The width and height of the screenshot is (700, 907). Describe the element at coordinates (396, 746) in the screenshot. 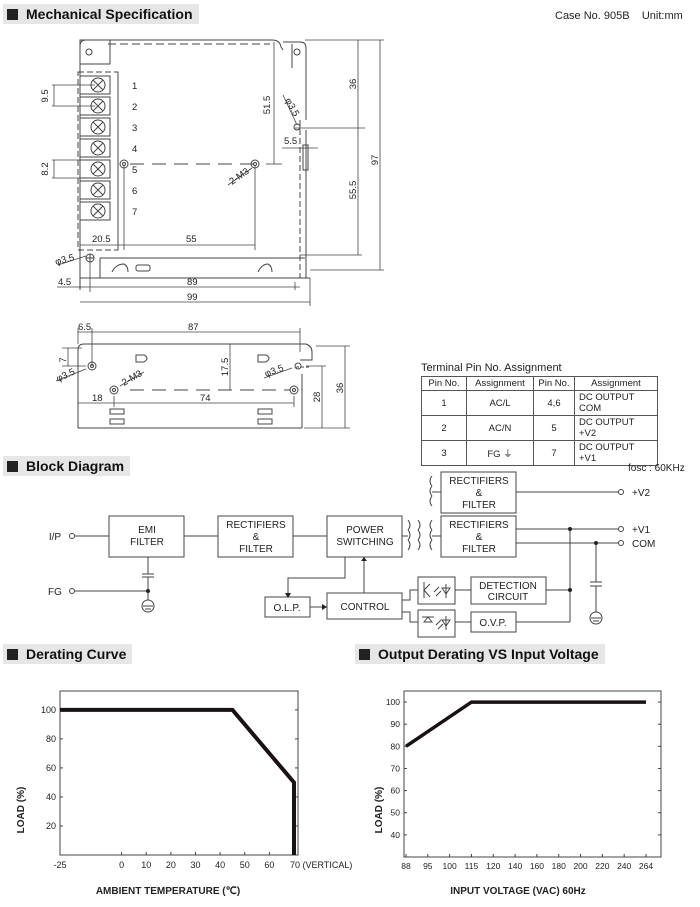

I see `y-tick-label: 80` at that location.